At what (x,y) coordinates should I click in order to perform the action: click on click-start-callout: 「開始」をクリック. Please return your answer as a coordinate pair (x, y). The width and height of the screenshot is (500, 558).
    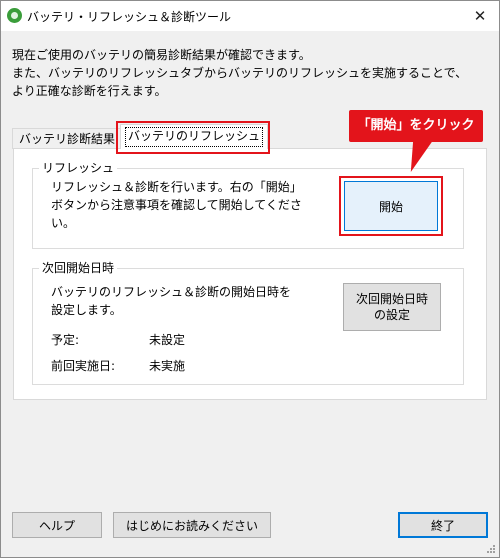
    Looking at the image, I should click on (416, 126).